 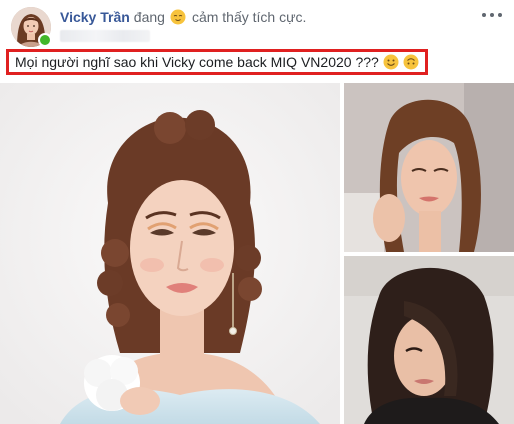 What do you see at coordinates (105, 36) in the screenshot?
I see `post-timestamp-blurred` at bounding box center [105, 36].